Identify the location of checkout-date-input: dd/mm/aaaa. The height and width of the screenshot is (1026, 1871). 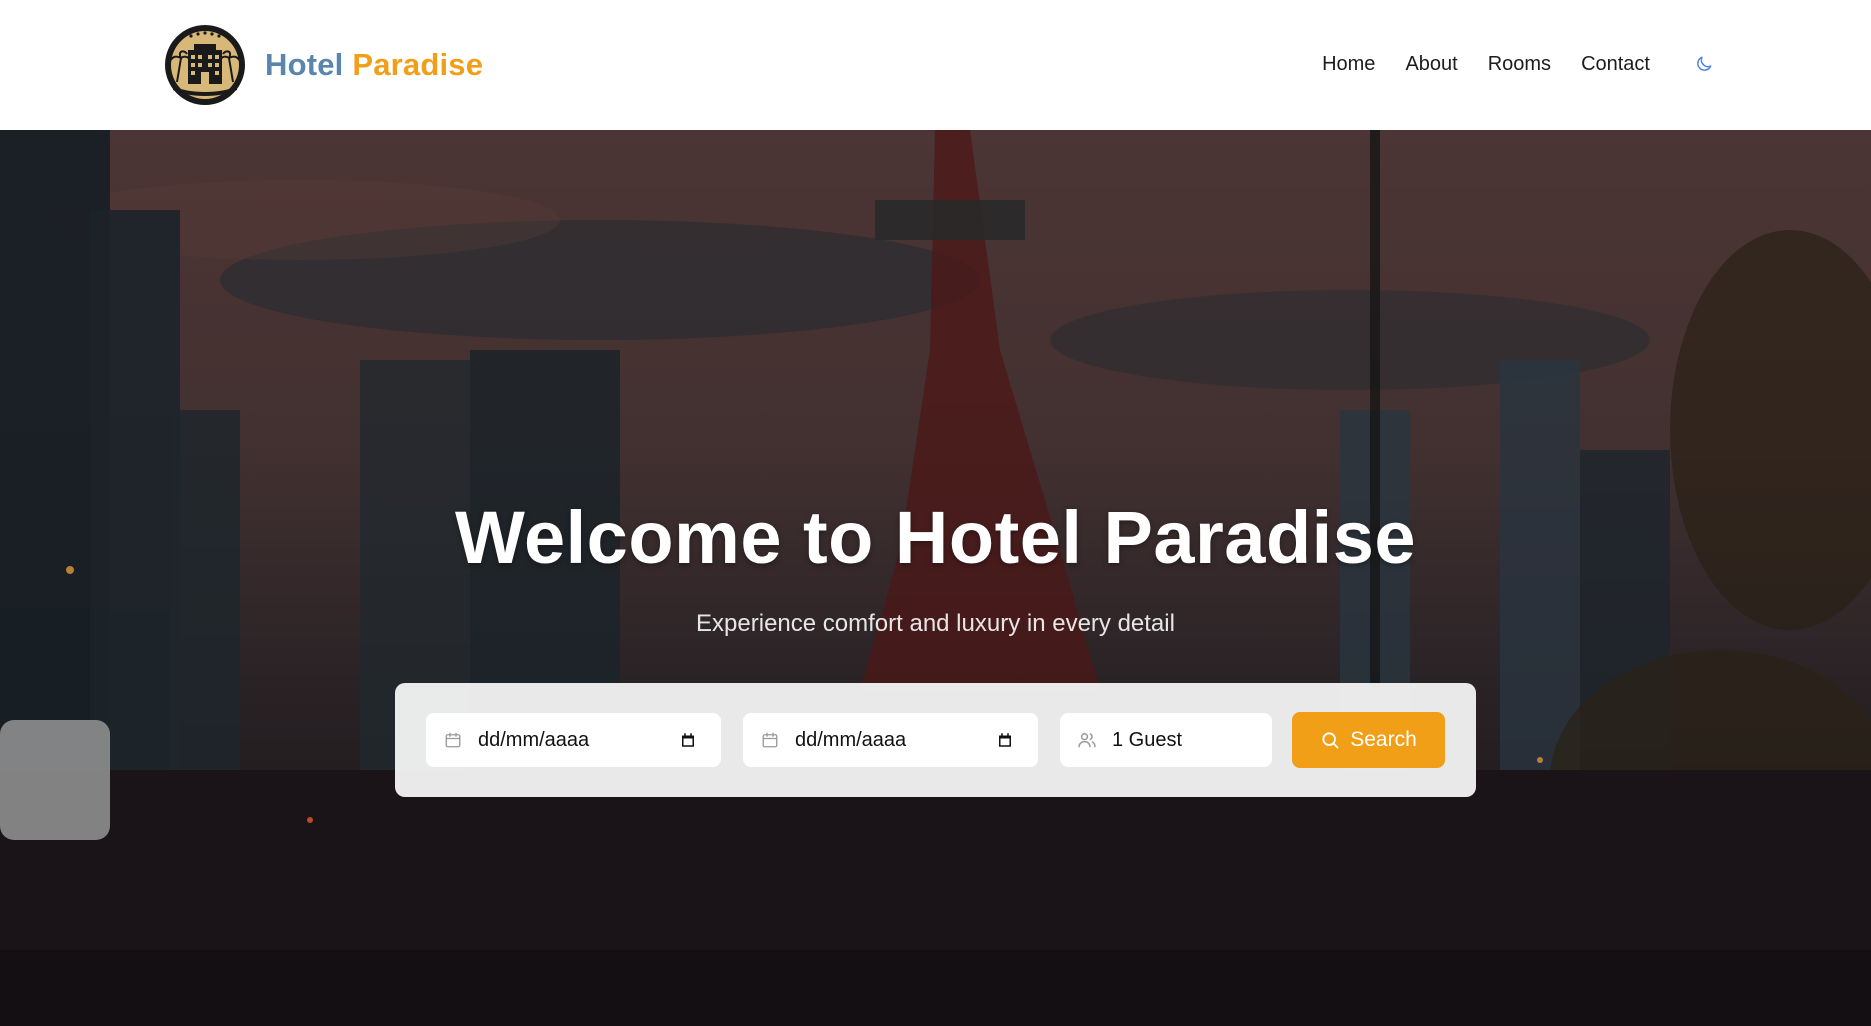
(890, 740).